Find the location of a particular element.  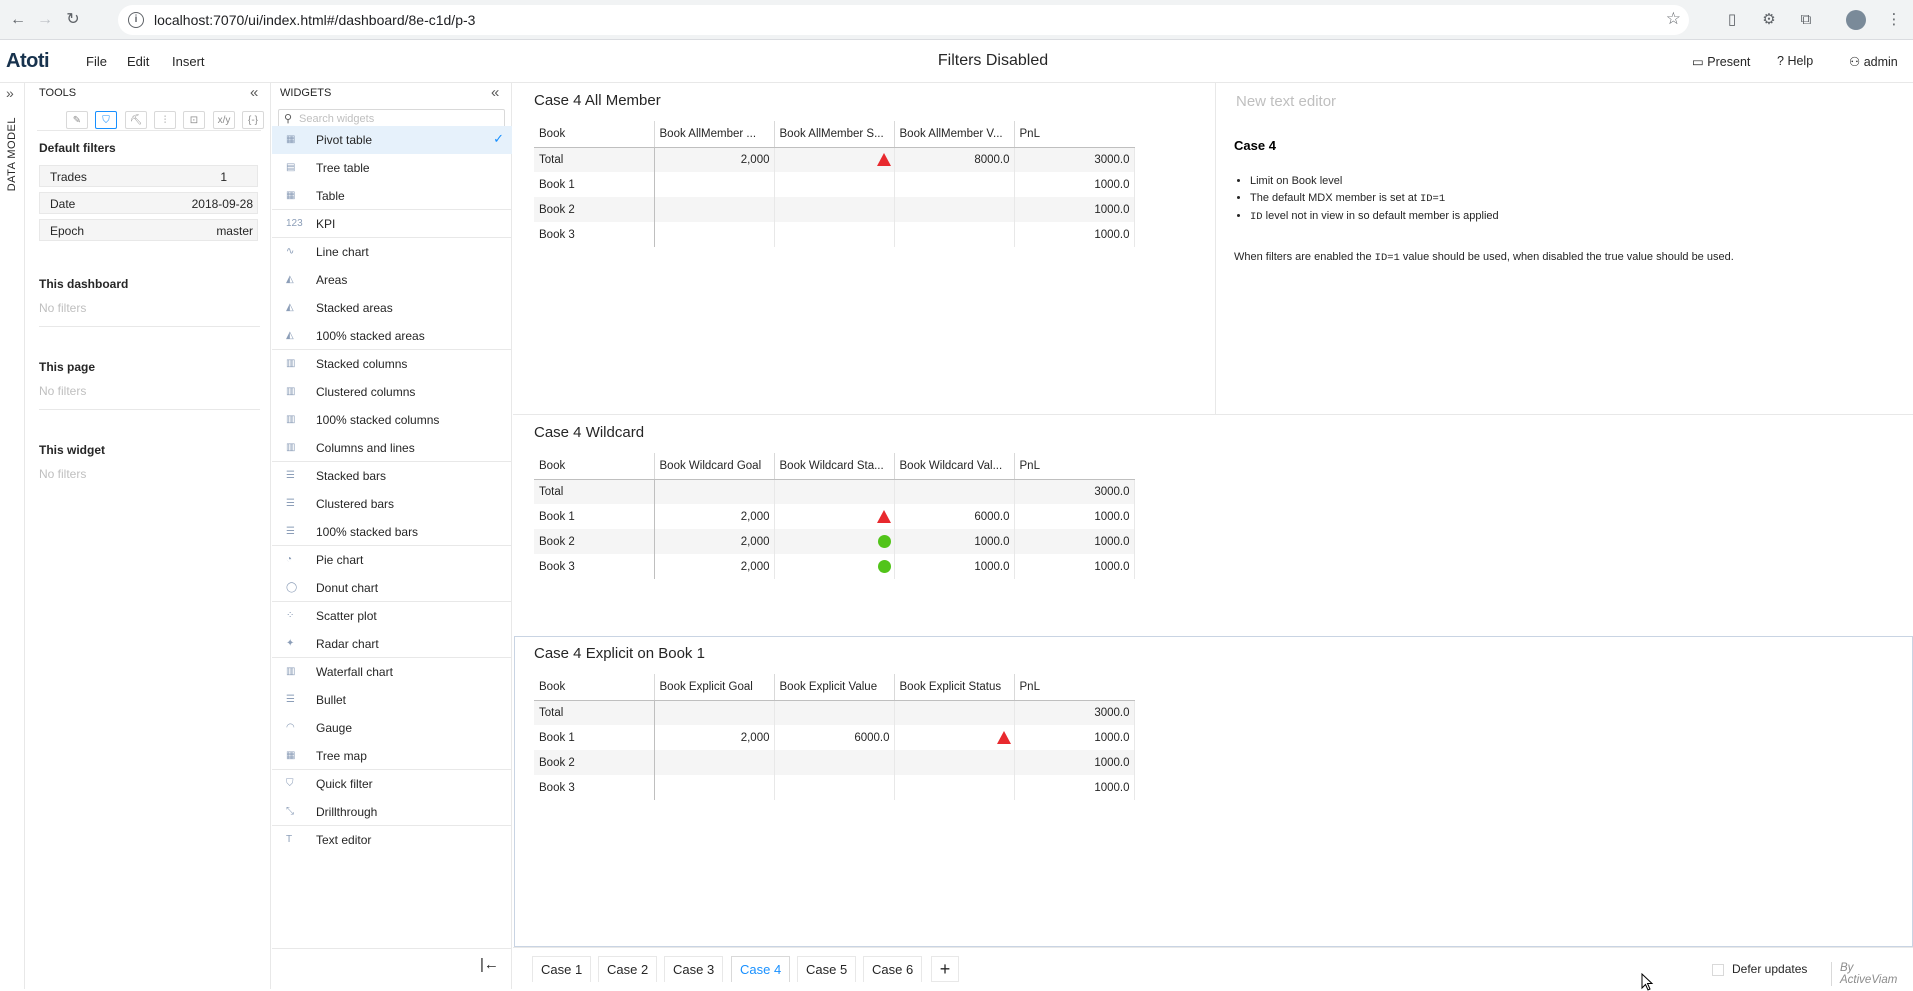

row-header-cell: Book 3 is located at coordinates (594, 234).